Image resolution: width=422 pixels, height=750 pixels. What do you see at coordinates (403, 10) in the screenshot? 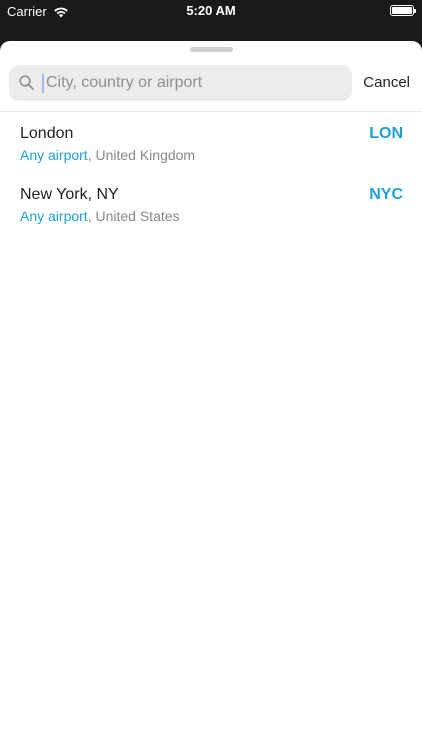
I see `battery-icon` at bounding box center [403, 10].